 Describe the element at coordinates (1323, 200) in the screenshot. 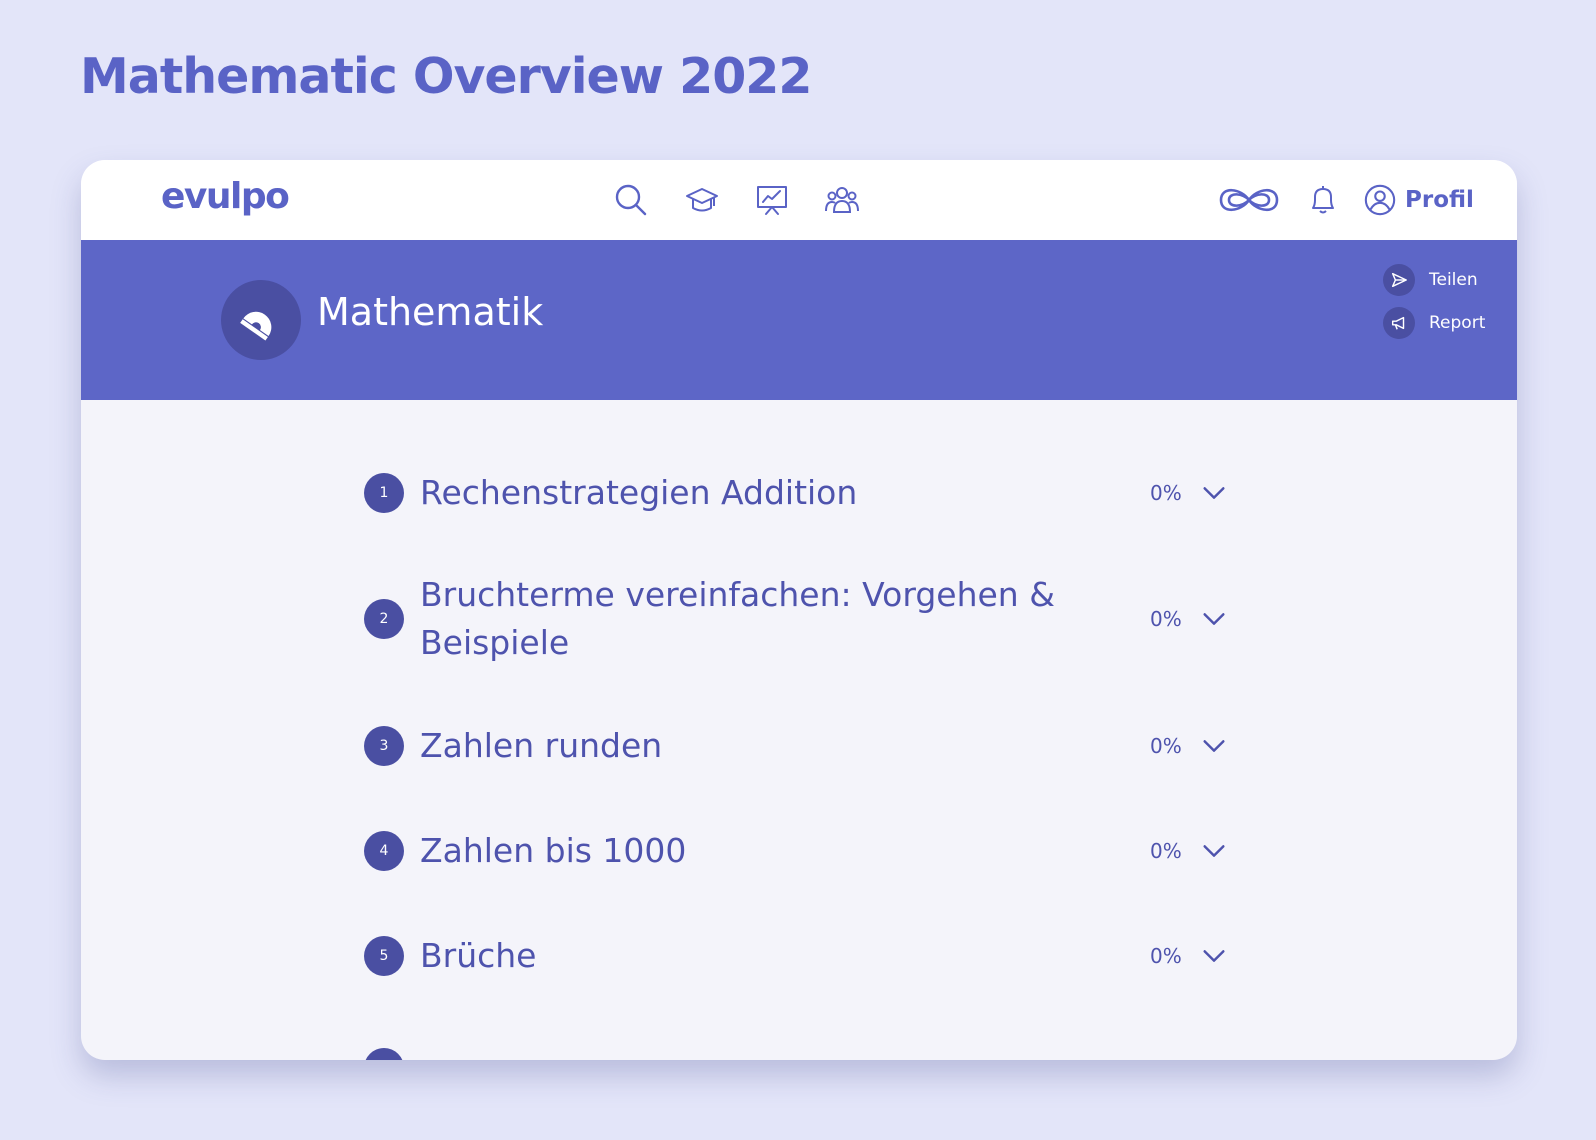

I see `bell-icon` at that location.